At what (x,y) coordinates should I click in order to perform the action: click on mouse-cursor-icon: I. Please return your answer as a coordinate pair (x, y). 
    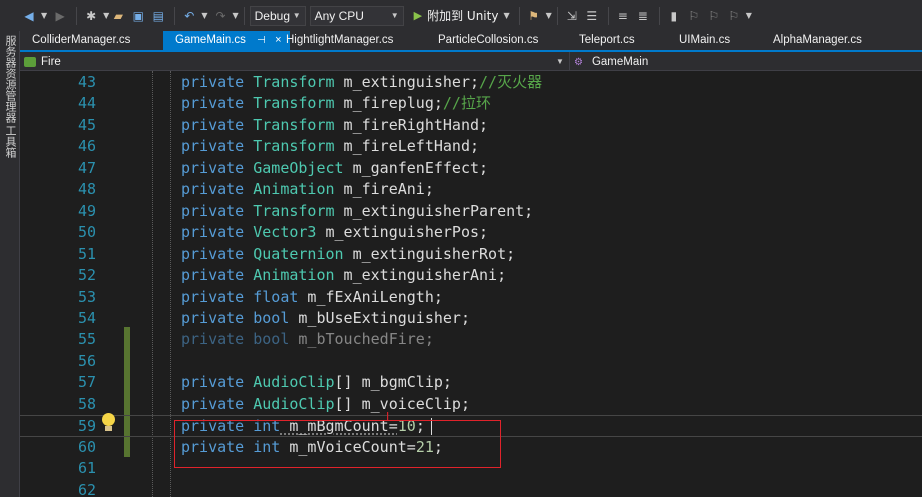
    Looking at the image, I should click on (388, 416).